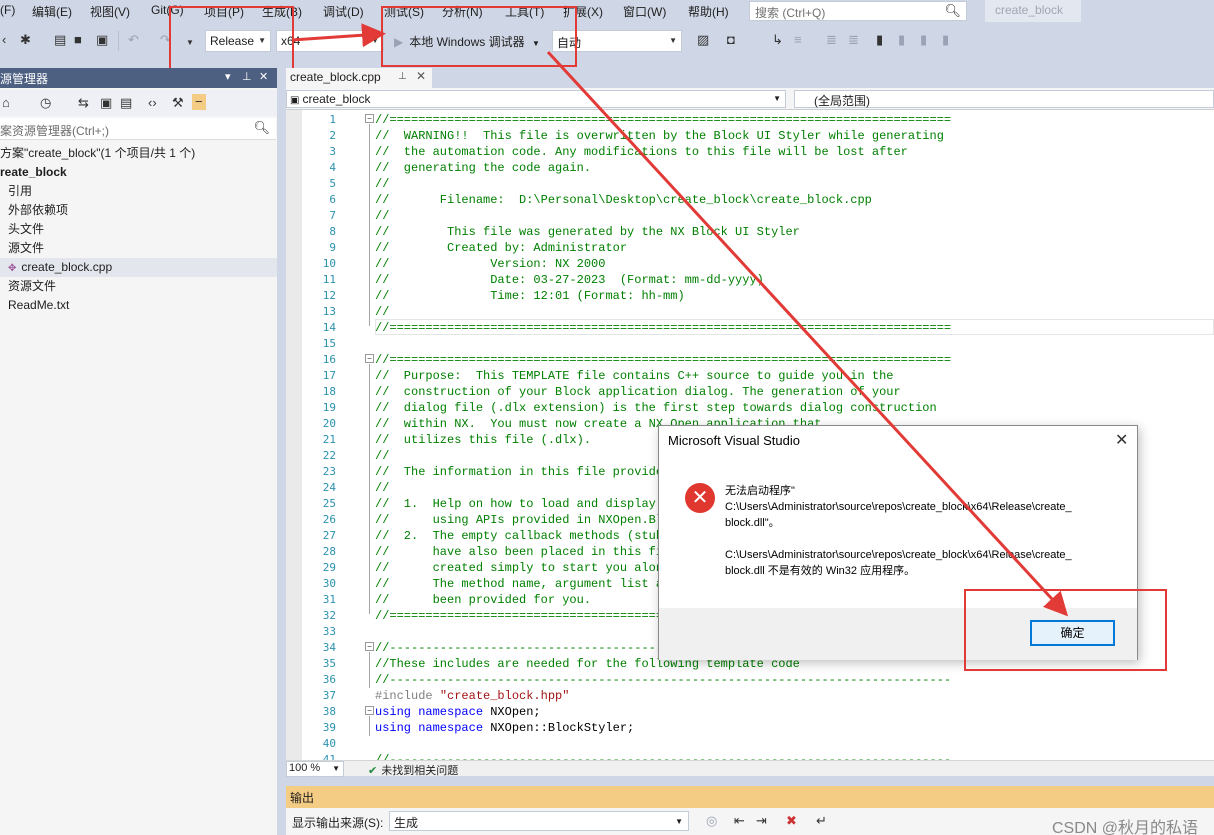 The image size is (1214, 835). What do you see at coordinates (329, 423) in the screenshot?
I see `line-number: 20` at bounding box center [329, 423].